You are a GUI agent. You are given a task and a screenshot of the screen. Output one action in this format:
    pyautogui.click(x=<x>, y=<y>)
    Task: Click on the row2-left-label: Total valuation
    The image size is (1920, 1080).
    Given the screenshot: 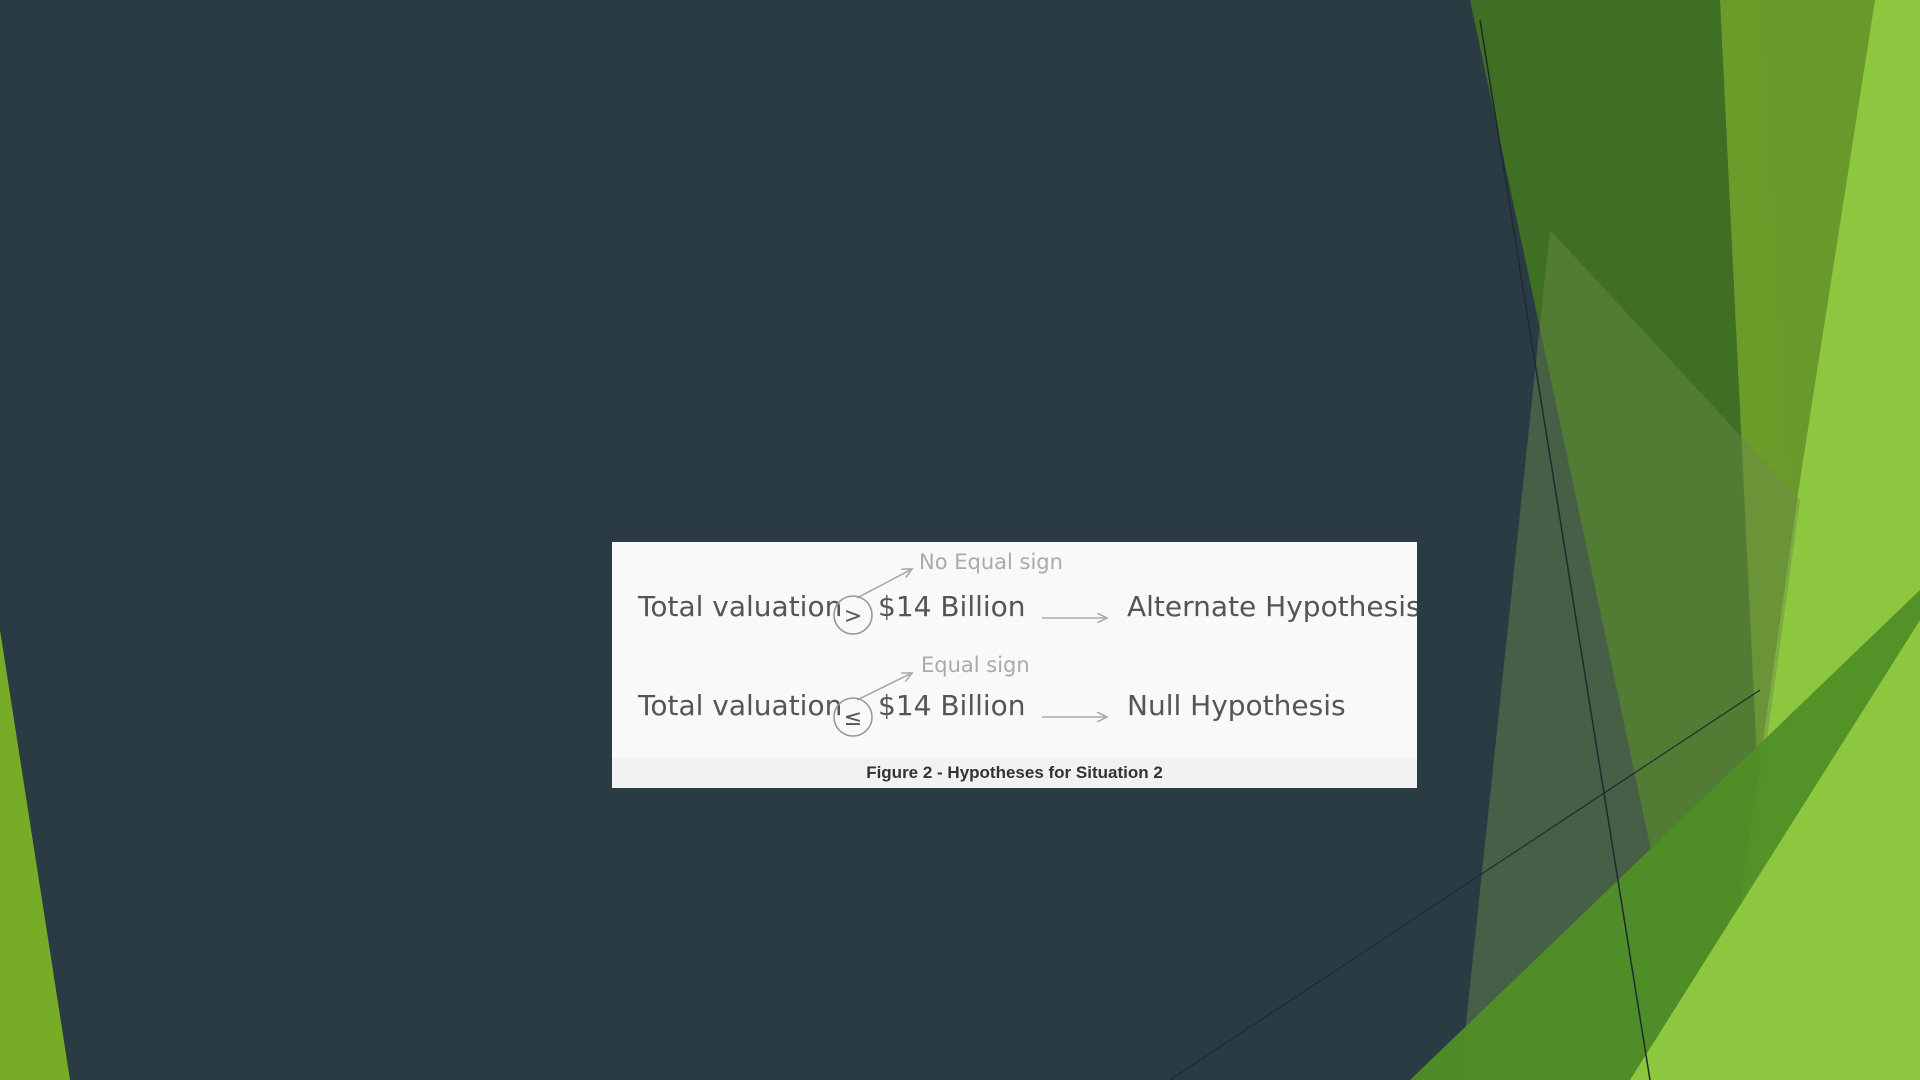 What is the action you would take?
    pyautogui.click(x=739, y=705)
    